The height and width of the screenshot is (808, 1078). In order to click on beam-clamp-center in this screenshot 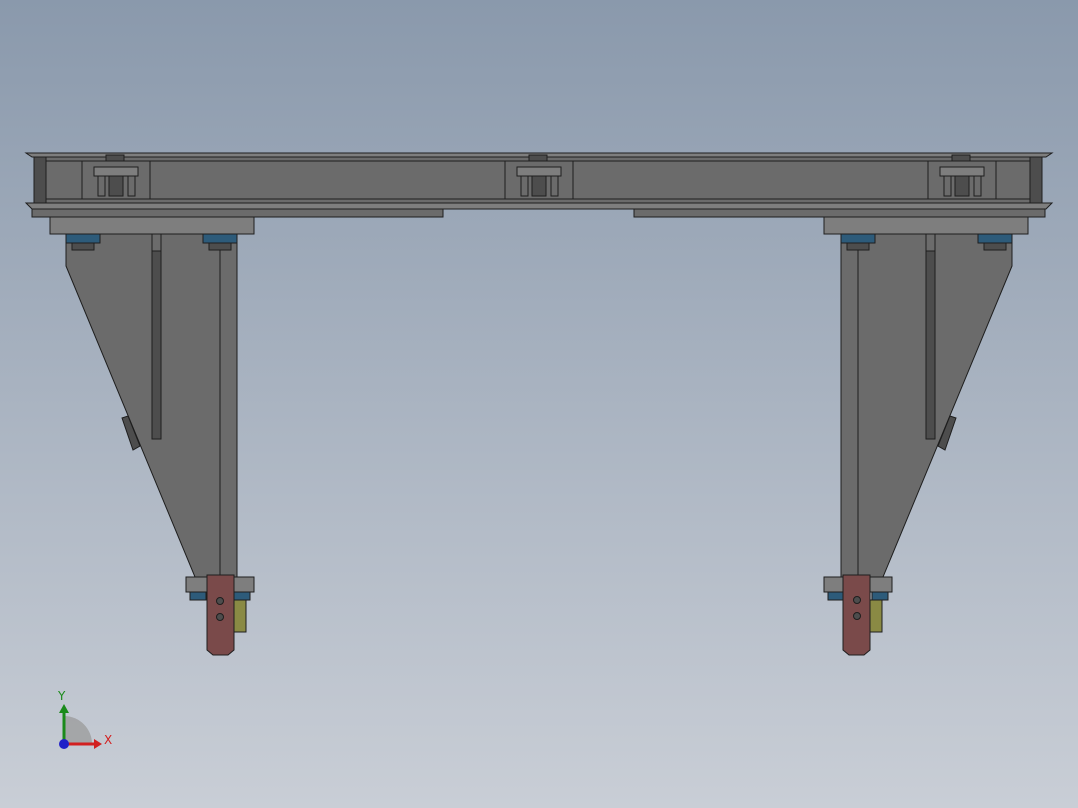, I will do `click(539, 177)`.